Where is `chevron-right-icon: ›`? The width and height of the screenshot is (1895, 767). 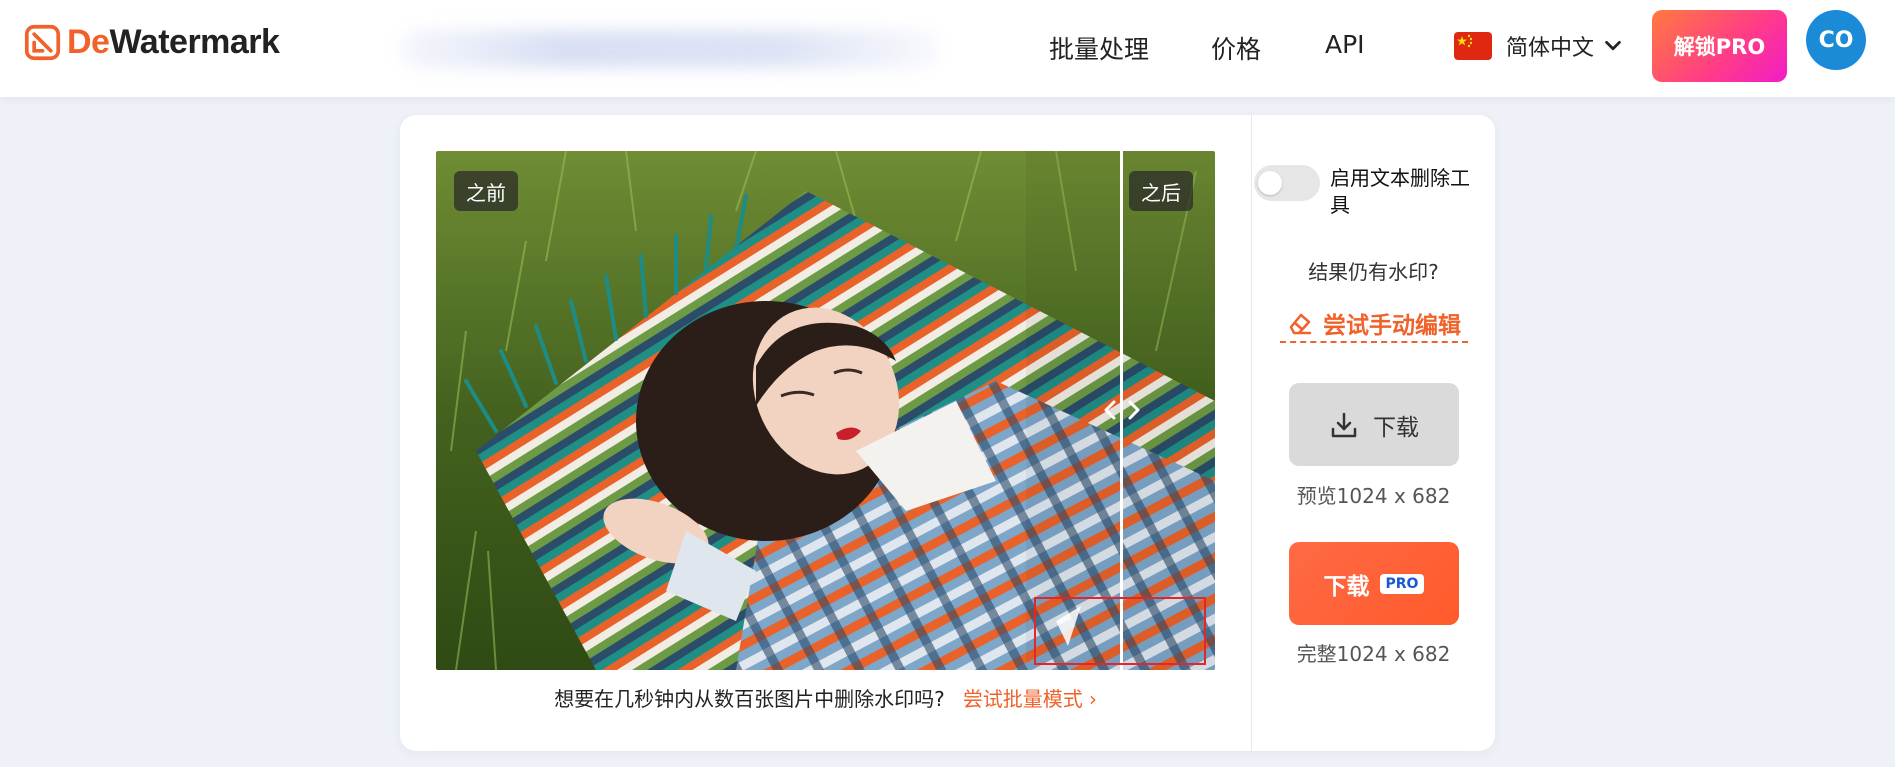
chevron-right-icon: › is located at coordinates (1093, 699).